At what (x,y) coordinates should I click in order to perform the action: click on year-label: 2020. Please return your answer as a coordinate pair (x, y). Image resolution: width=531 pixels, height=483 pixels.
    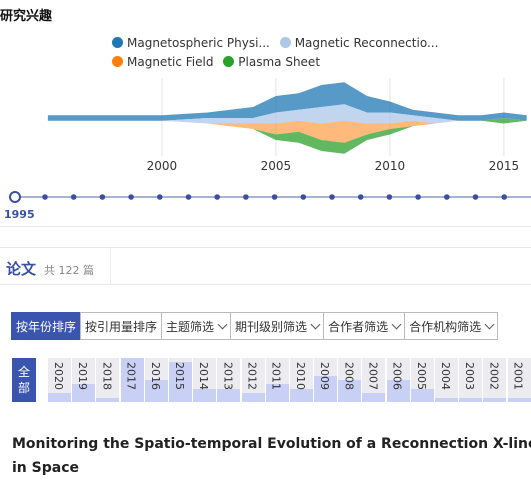
    Looking at the image, I should click on (58, 376).